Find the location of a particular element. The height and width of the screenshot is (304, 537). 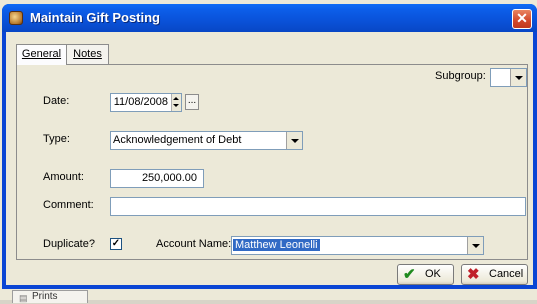

background-tab: ▤ Prints is located at coordinates (50, 296).